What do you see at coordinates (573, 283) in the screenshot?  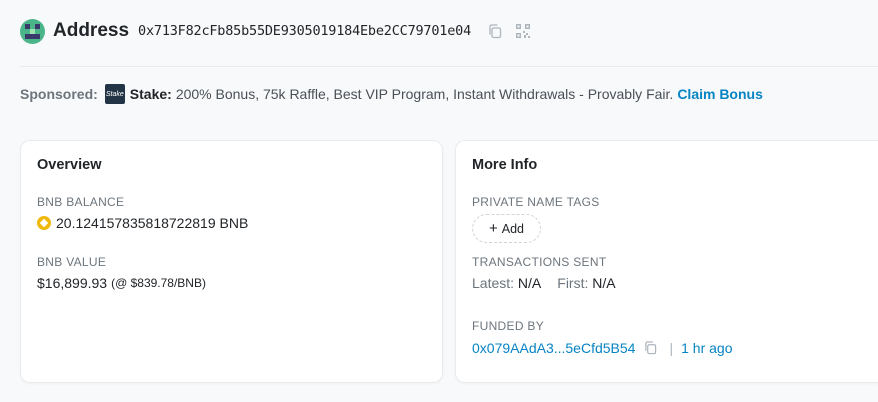 I see `first-label: First:` at bounding box center [573, 283].